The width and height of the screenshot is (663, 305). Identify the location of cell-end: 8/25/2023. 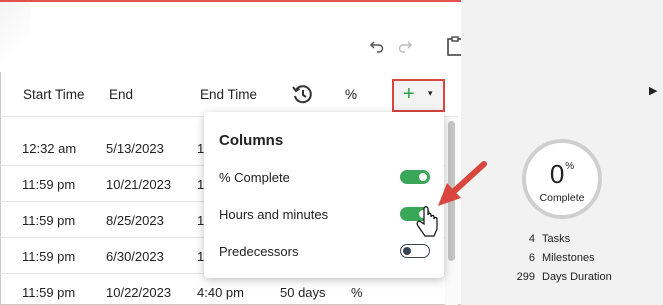
(135, 220).